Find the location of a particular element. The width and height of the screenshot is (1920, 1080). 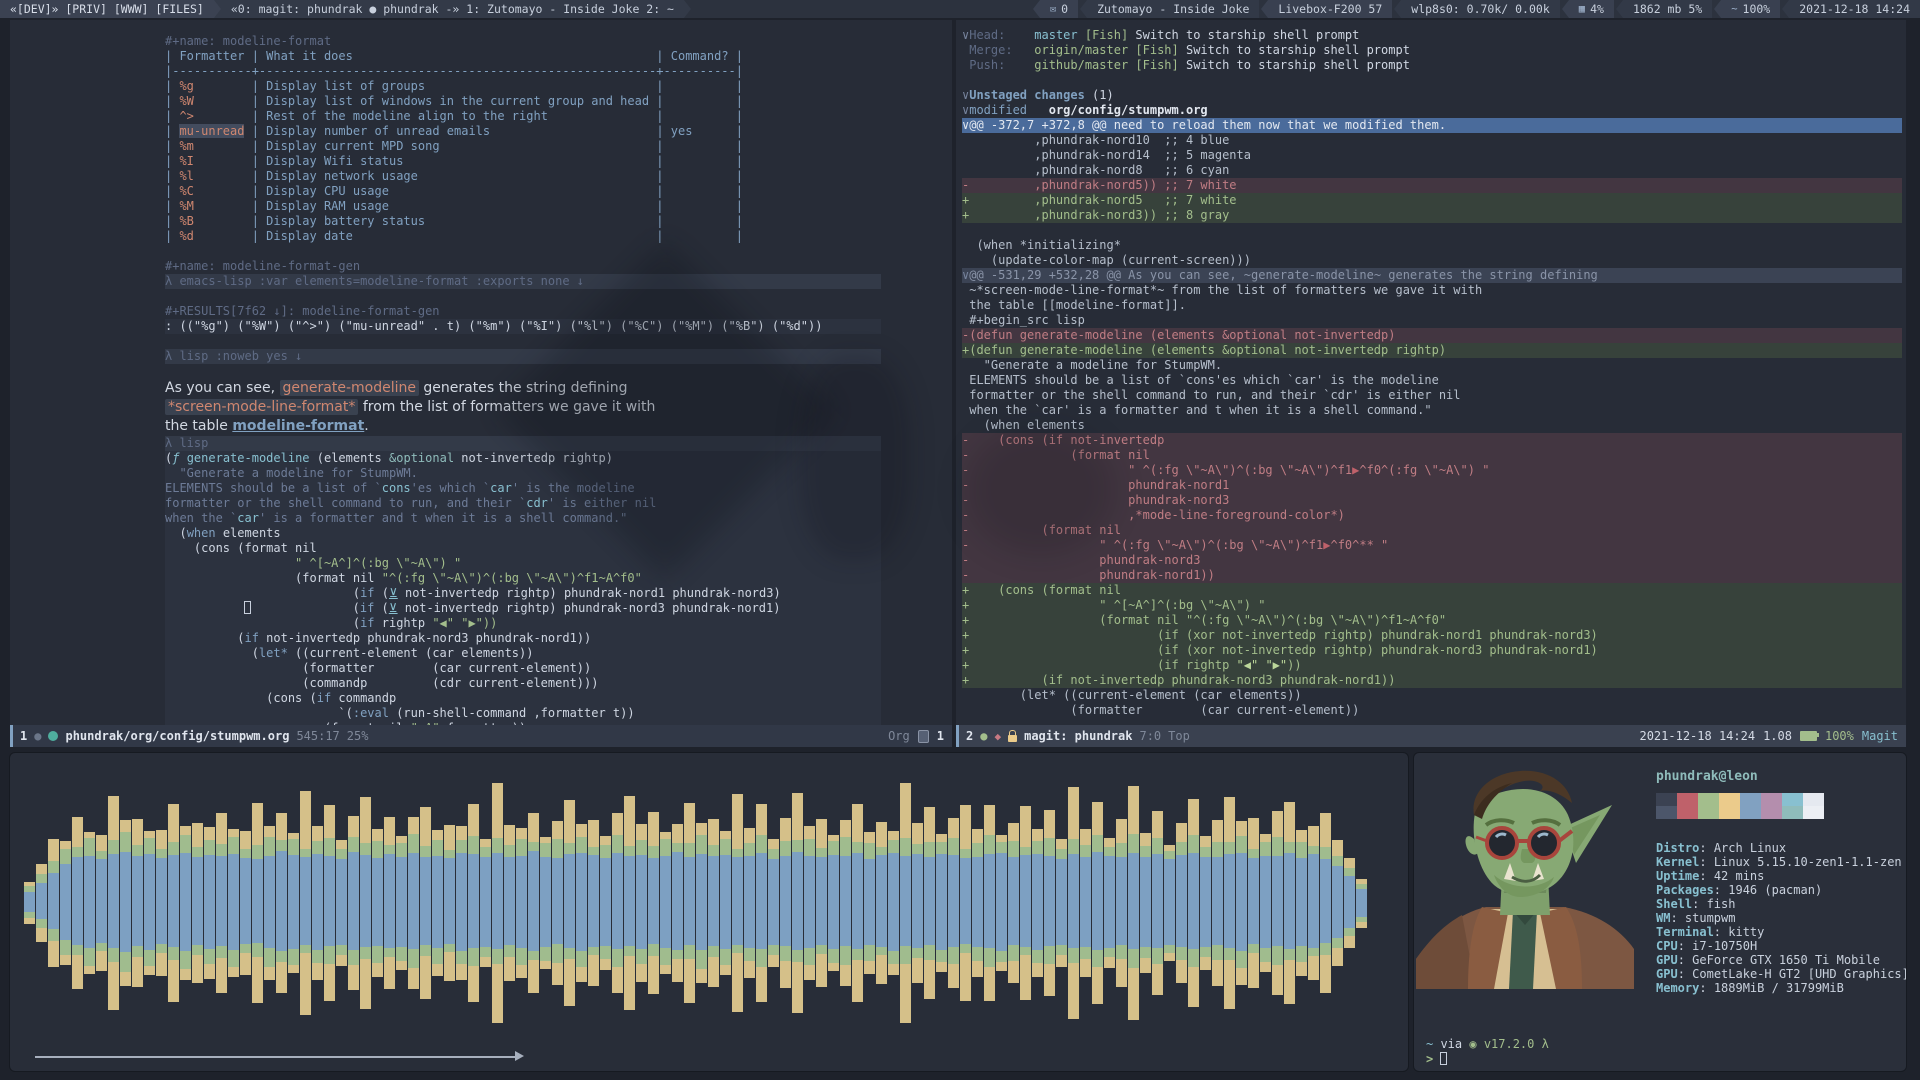

palette-row is located at coordinates (1740, 799).